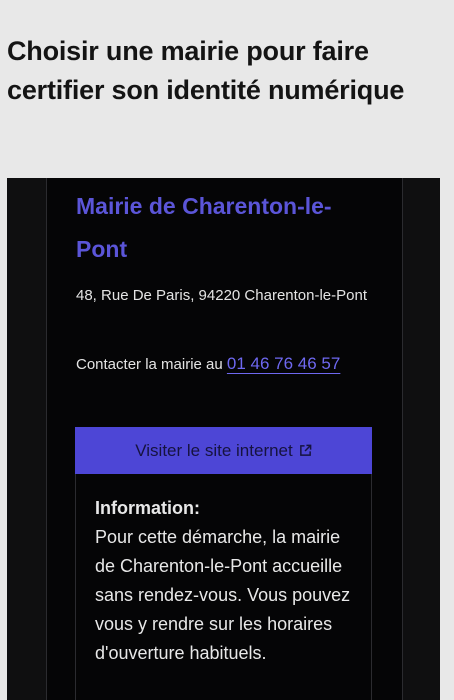 The image size is (454, 700). I want to click on information-title: Information:, so click(147, 508).